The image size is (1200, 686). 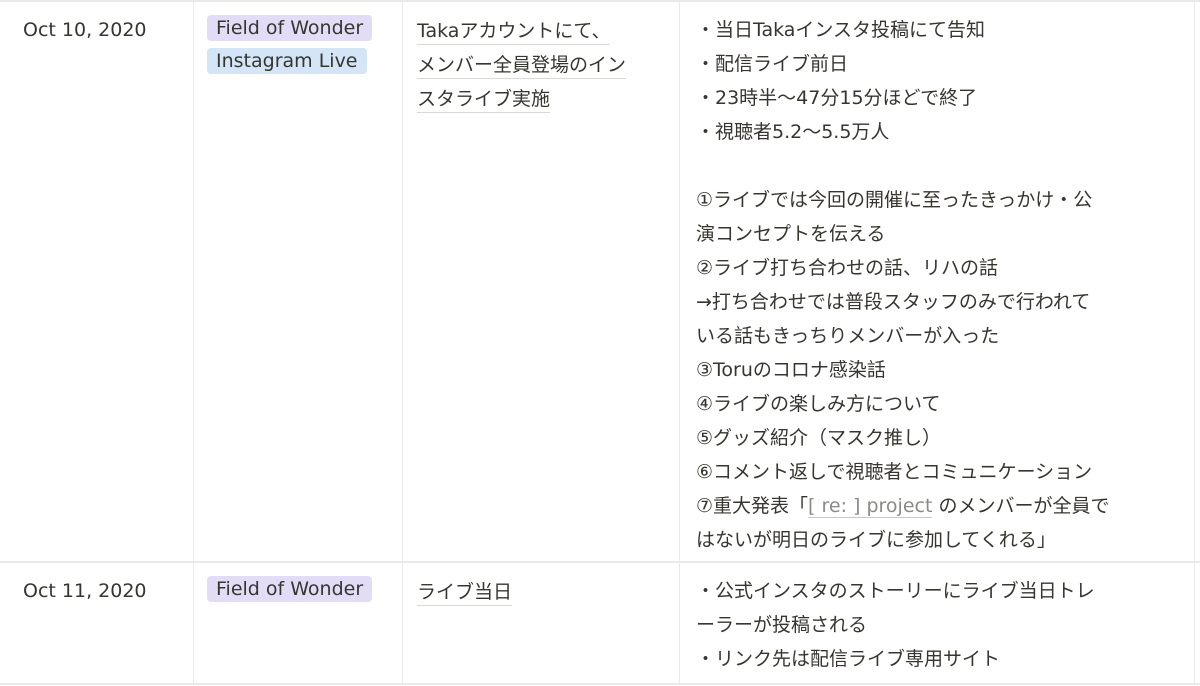 What do you see at coordinates (298, 623) in the screenshot?
I see `tags-cell: Field of Wonder` at bounding box center [298, 623].